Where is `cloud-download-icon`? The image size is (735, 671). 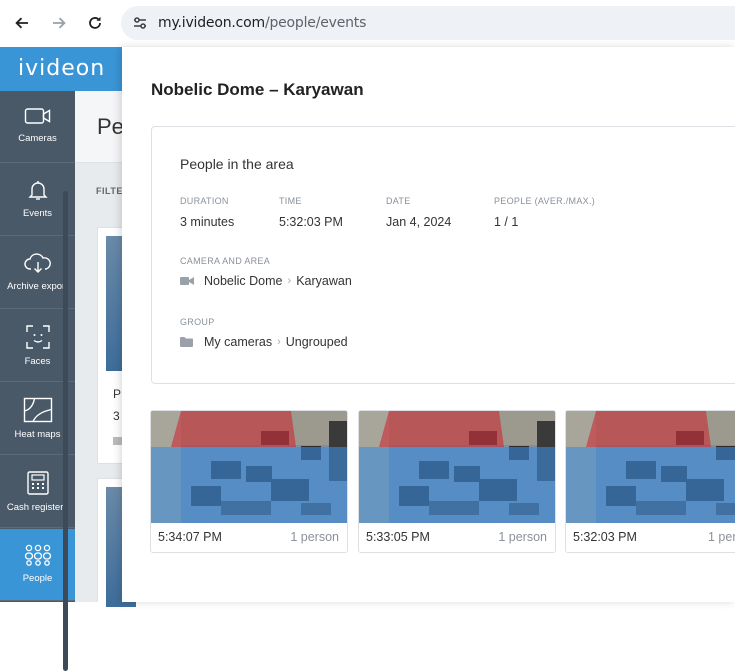 cloud-download-icon is located at coordinates (37, 263).